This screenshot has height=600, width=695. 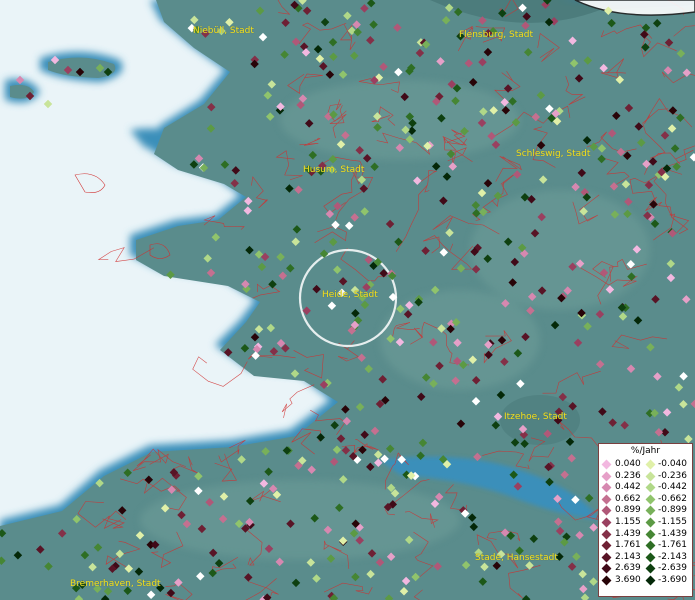 I want to click on legend-row: 1.439 -1.439, so click(x=646, y=534).